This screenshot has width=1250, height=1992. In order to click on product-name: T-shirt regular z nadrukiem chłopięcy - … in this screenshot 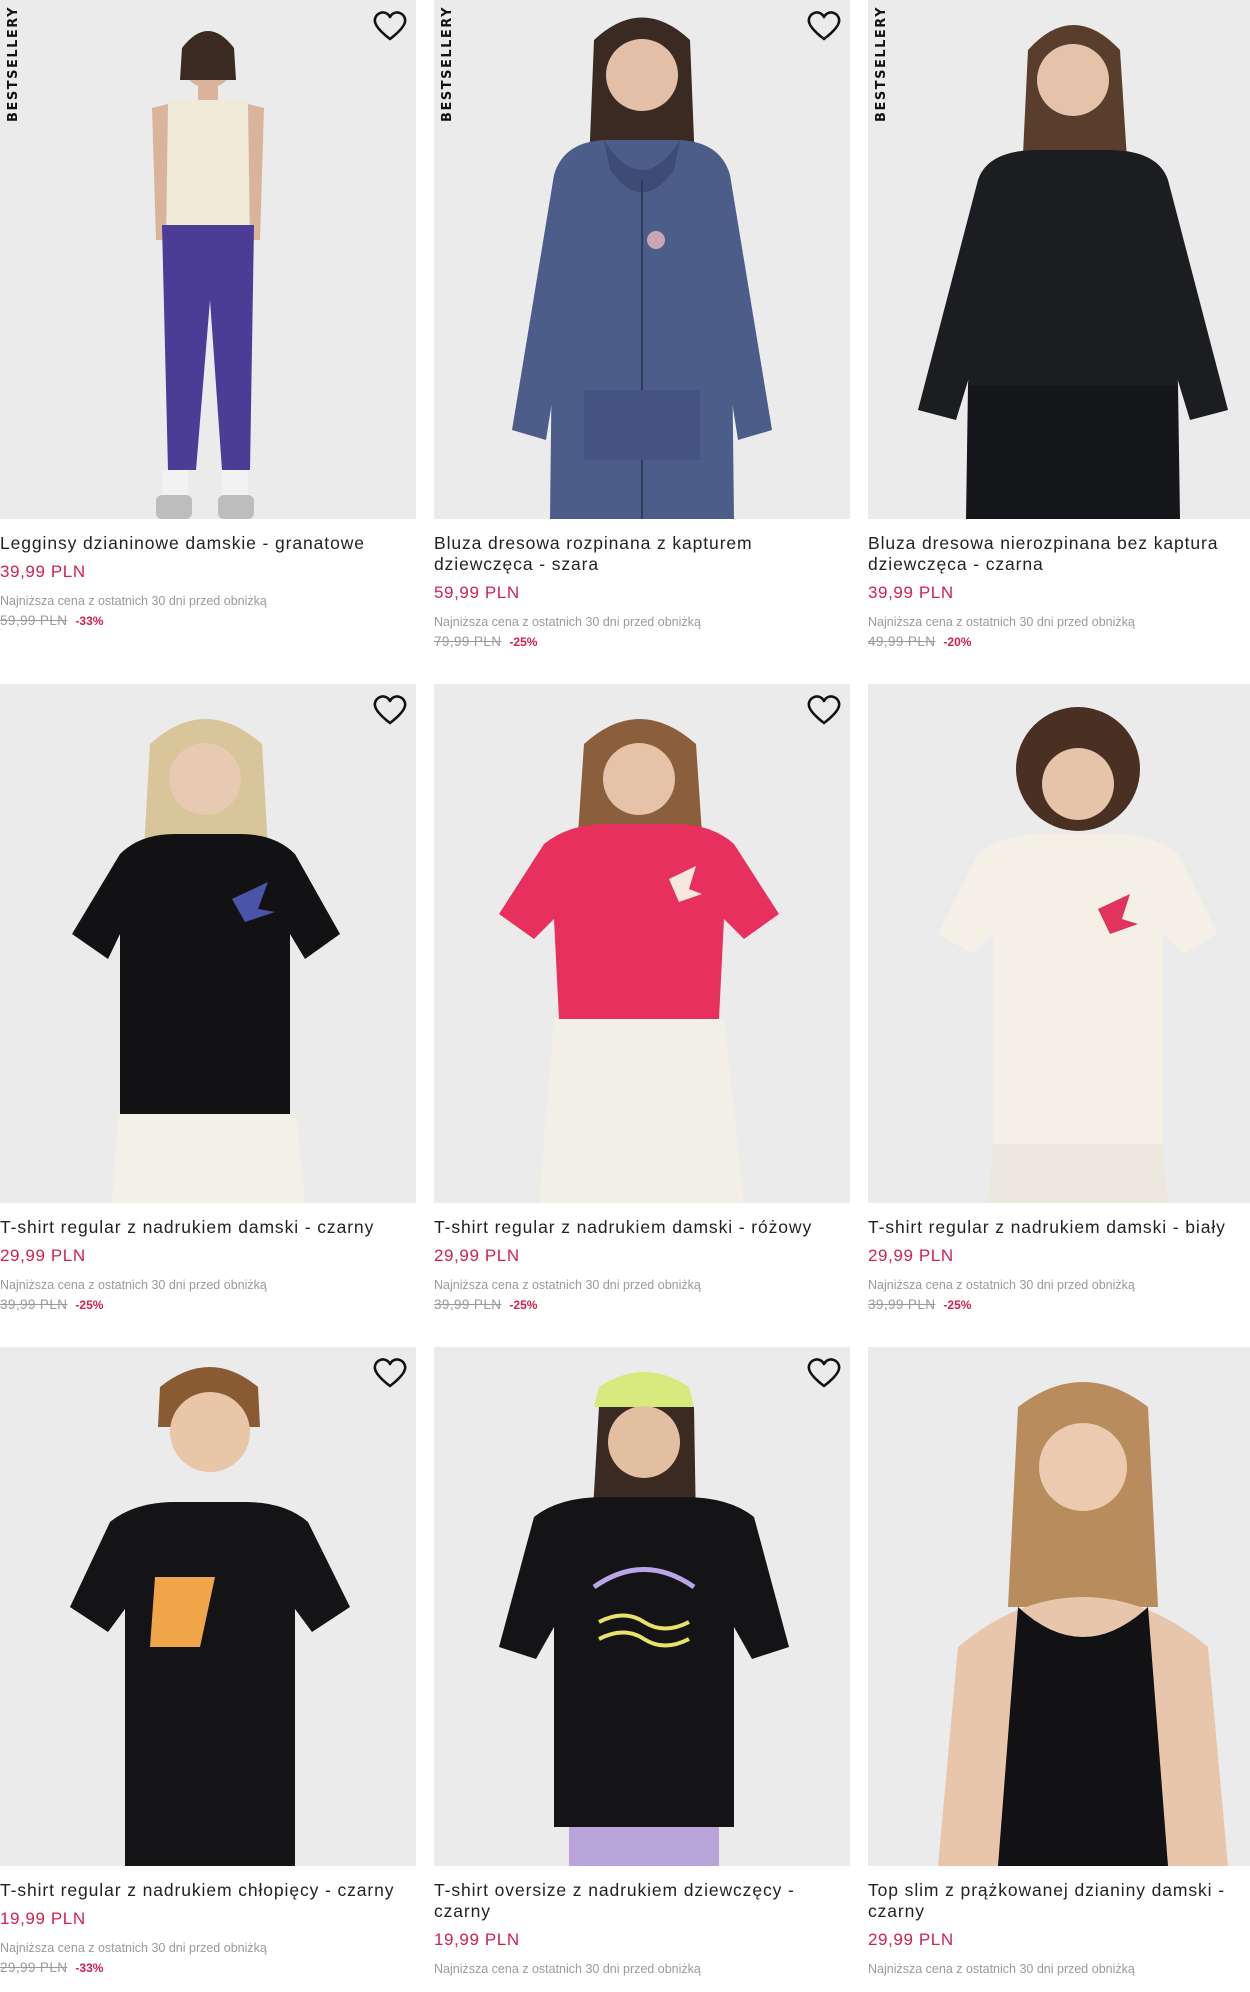, I will do `click(208, 1890)`.